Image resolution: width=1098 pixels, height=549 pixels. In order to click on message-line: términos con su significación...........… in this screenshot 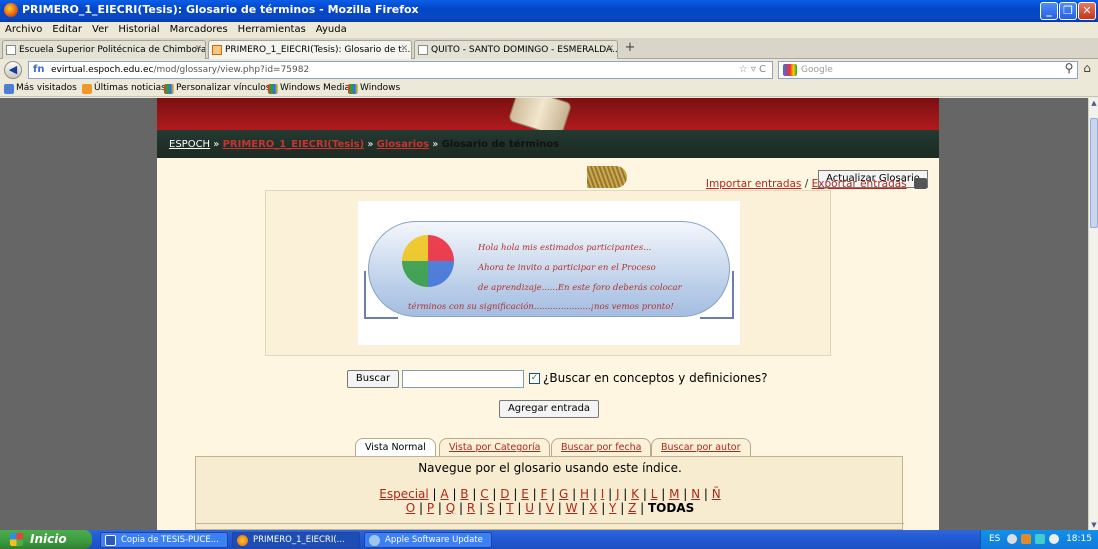, I will do `click(541, 307)`.